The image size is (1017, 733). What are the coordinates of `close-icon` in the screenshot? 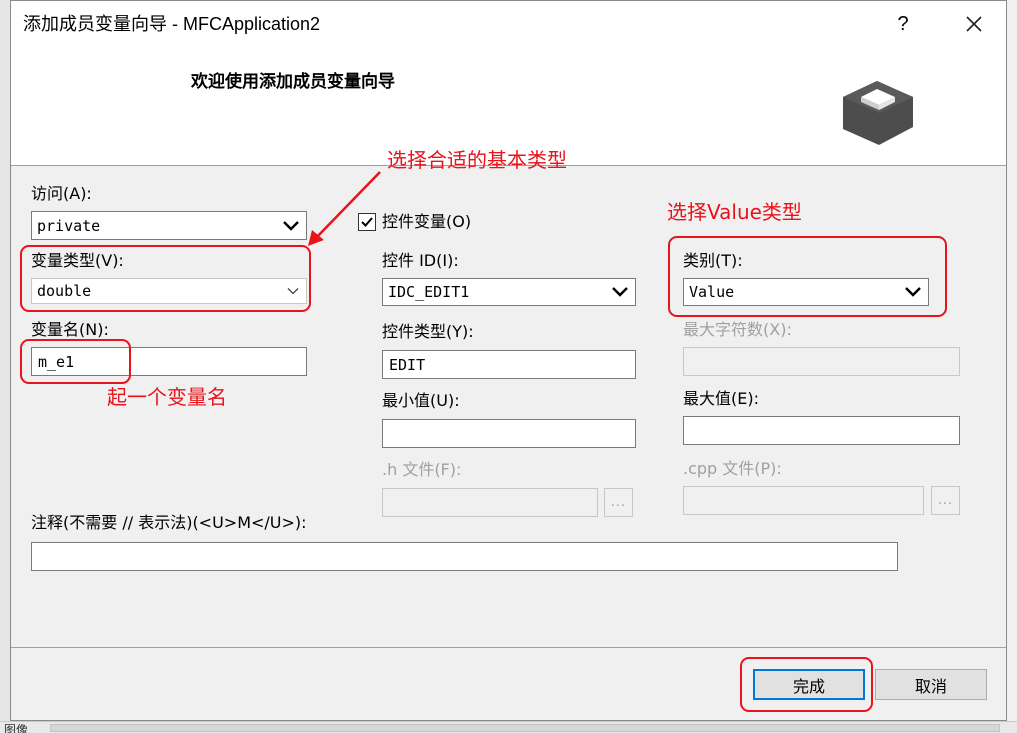 It's located at (974, 24).